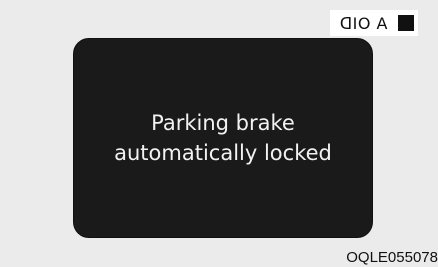 This screenshot has width=438, height=267. I want to click on corner-label-text: ᗡIO A, so click(363, 23).